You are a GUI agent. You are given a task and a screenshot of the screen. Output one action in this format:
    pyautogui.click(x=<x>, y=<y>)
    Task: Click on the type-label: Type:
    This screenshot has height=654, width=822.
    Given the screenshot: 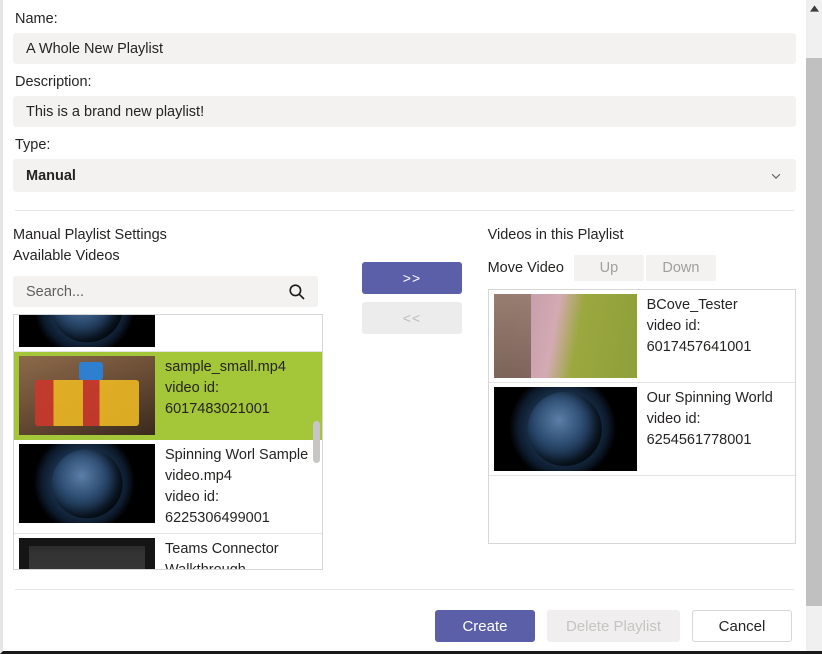 What is the action you would take?
    pyautogui.click(x=33, y=145)
    